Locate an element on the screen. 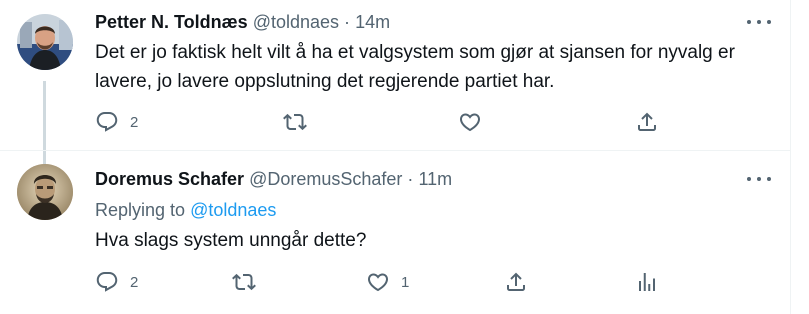 This screenshot has width=809, height=314. analytics-button is located at coordinates (647, 282).